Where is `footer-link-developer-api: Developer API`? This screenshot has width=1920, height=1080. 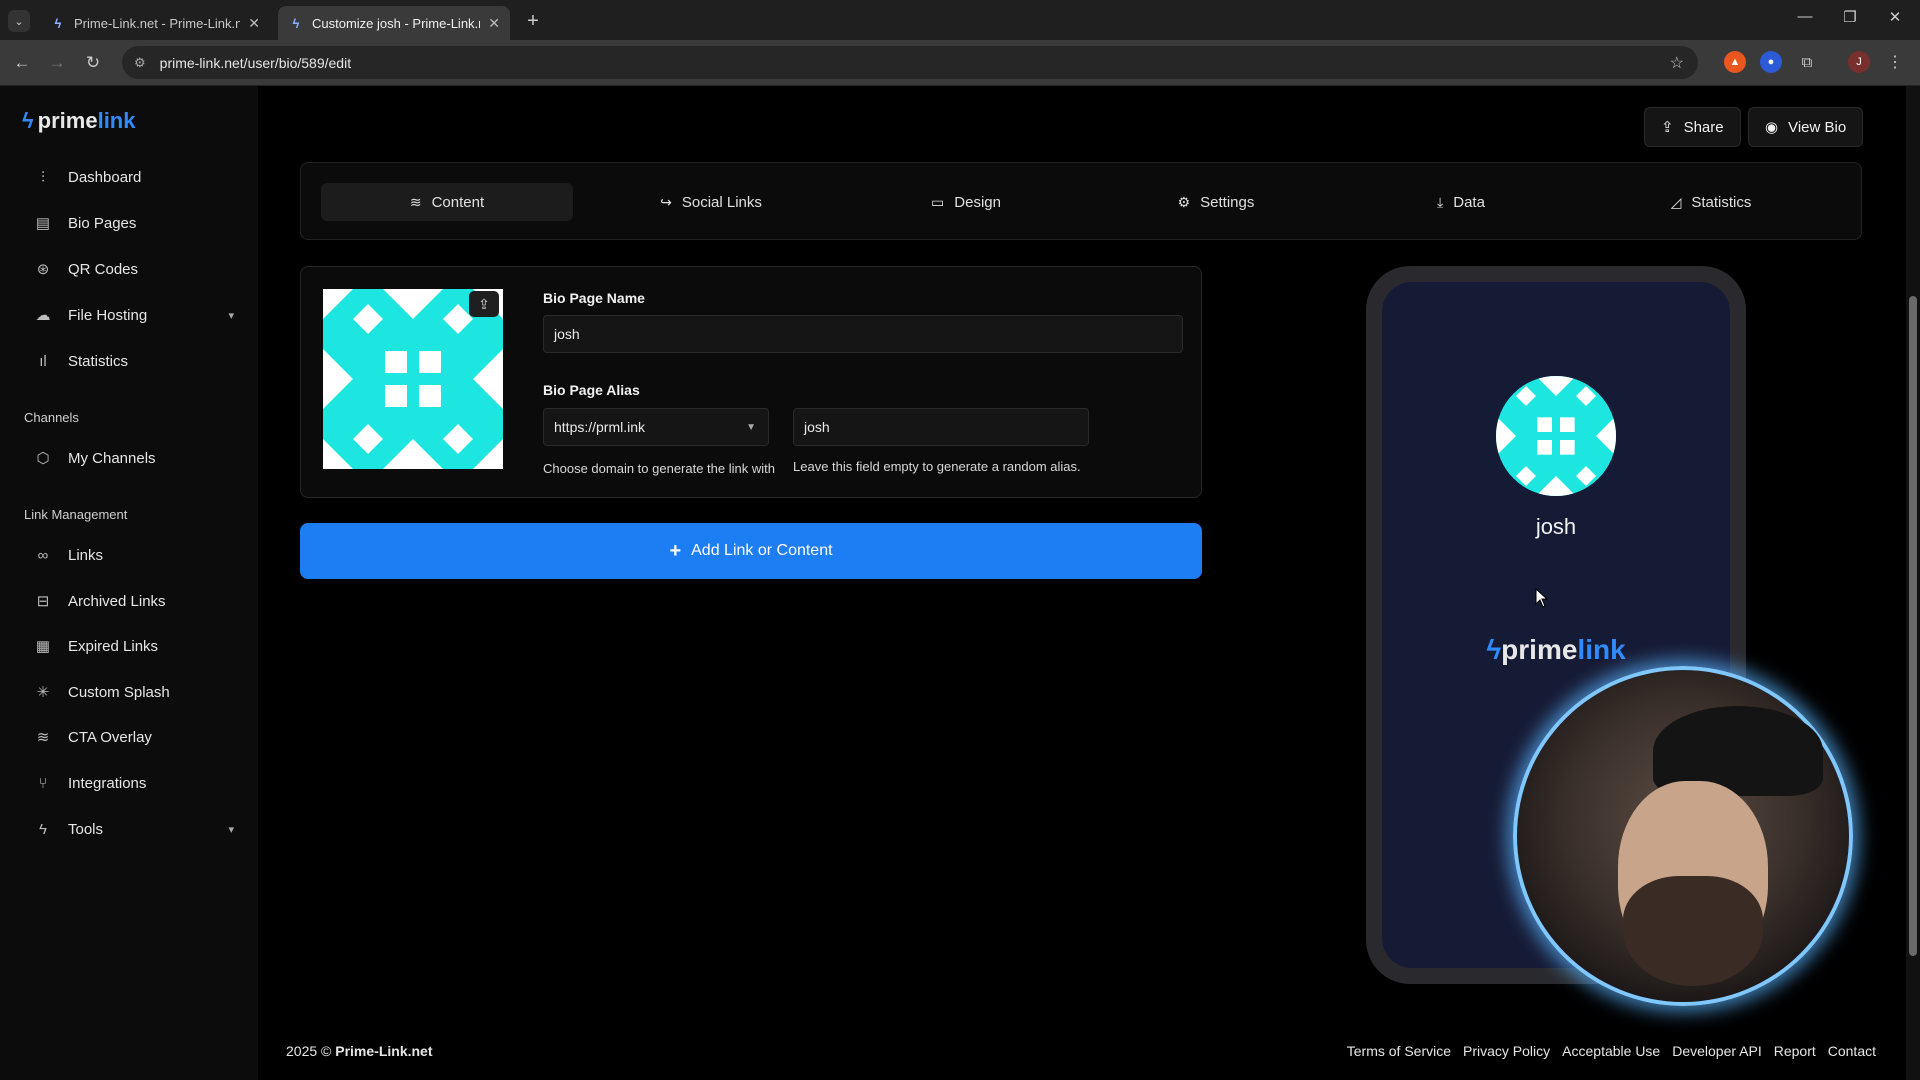 footer-link-developer-api: Developer API is located at coordinates (1717, 1051).